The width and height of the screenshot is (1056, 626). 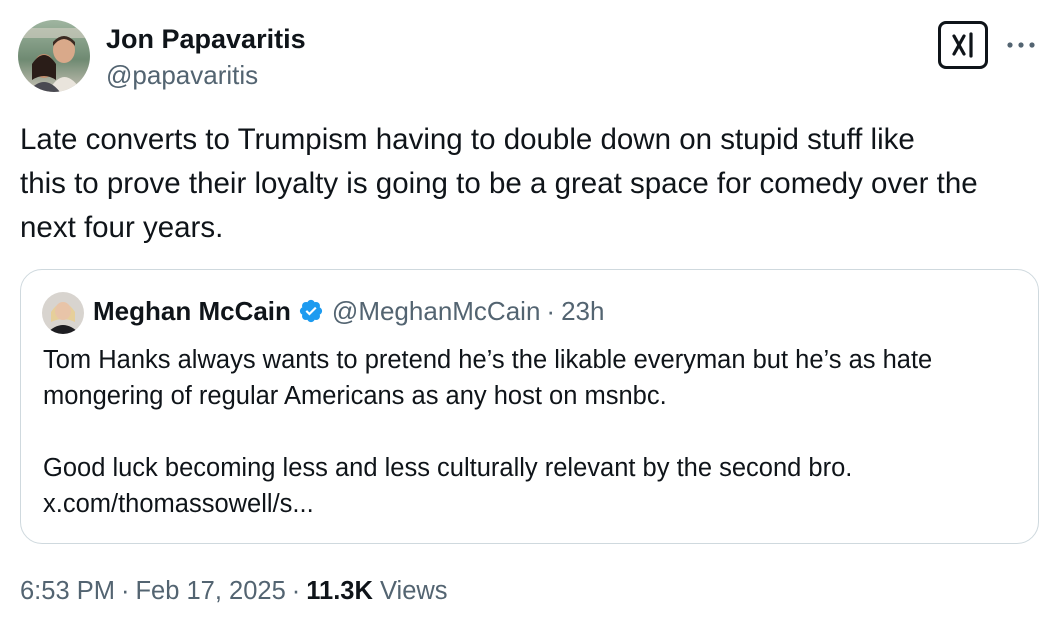 What do you see at coordinates (414, 591) in the screenshot?
I see `views-label: Views` at bounding box center [414, 591].